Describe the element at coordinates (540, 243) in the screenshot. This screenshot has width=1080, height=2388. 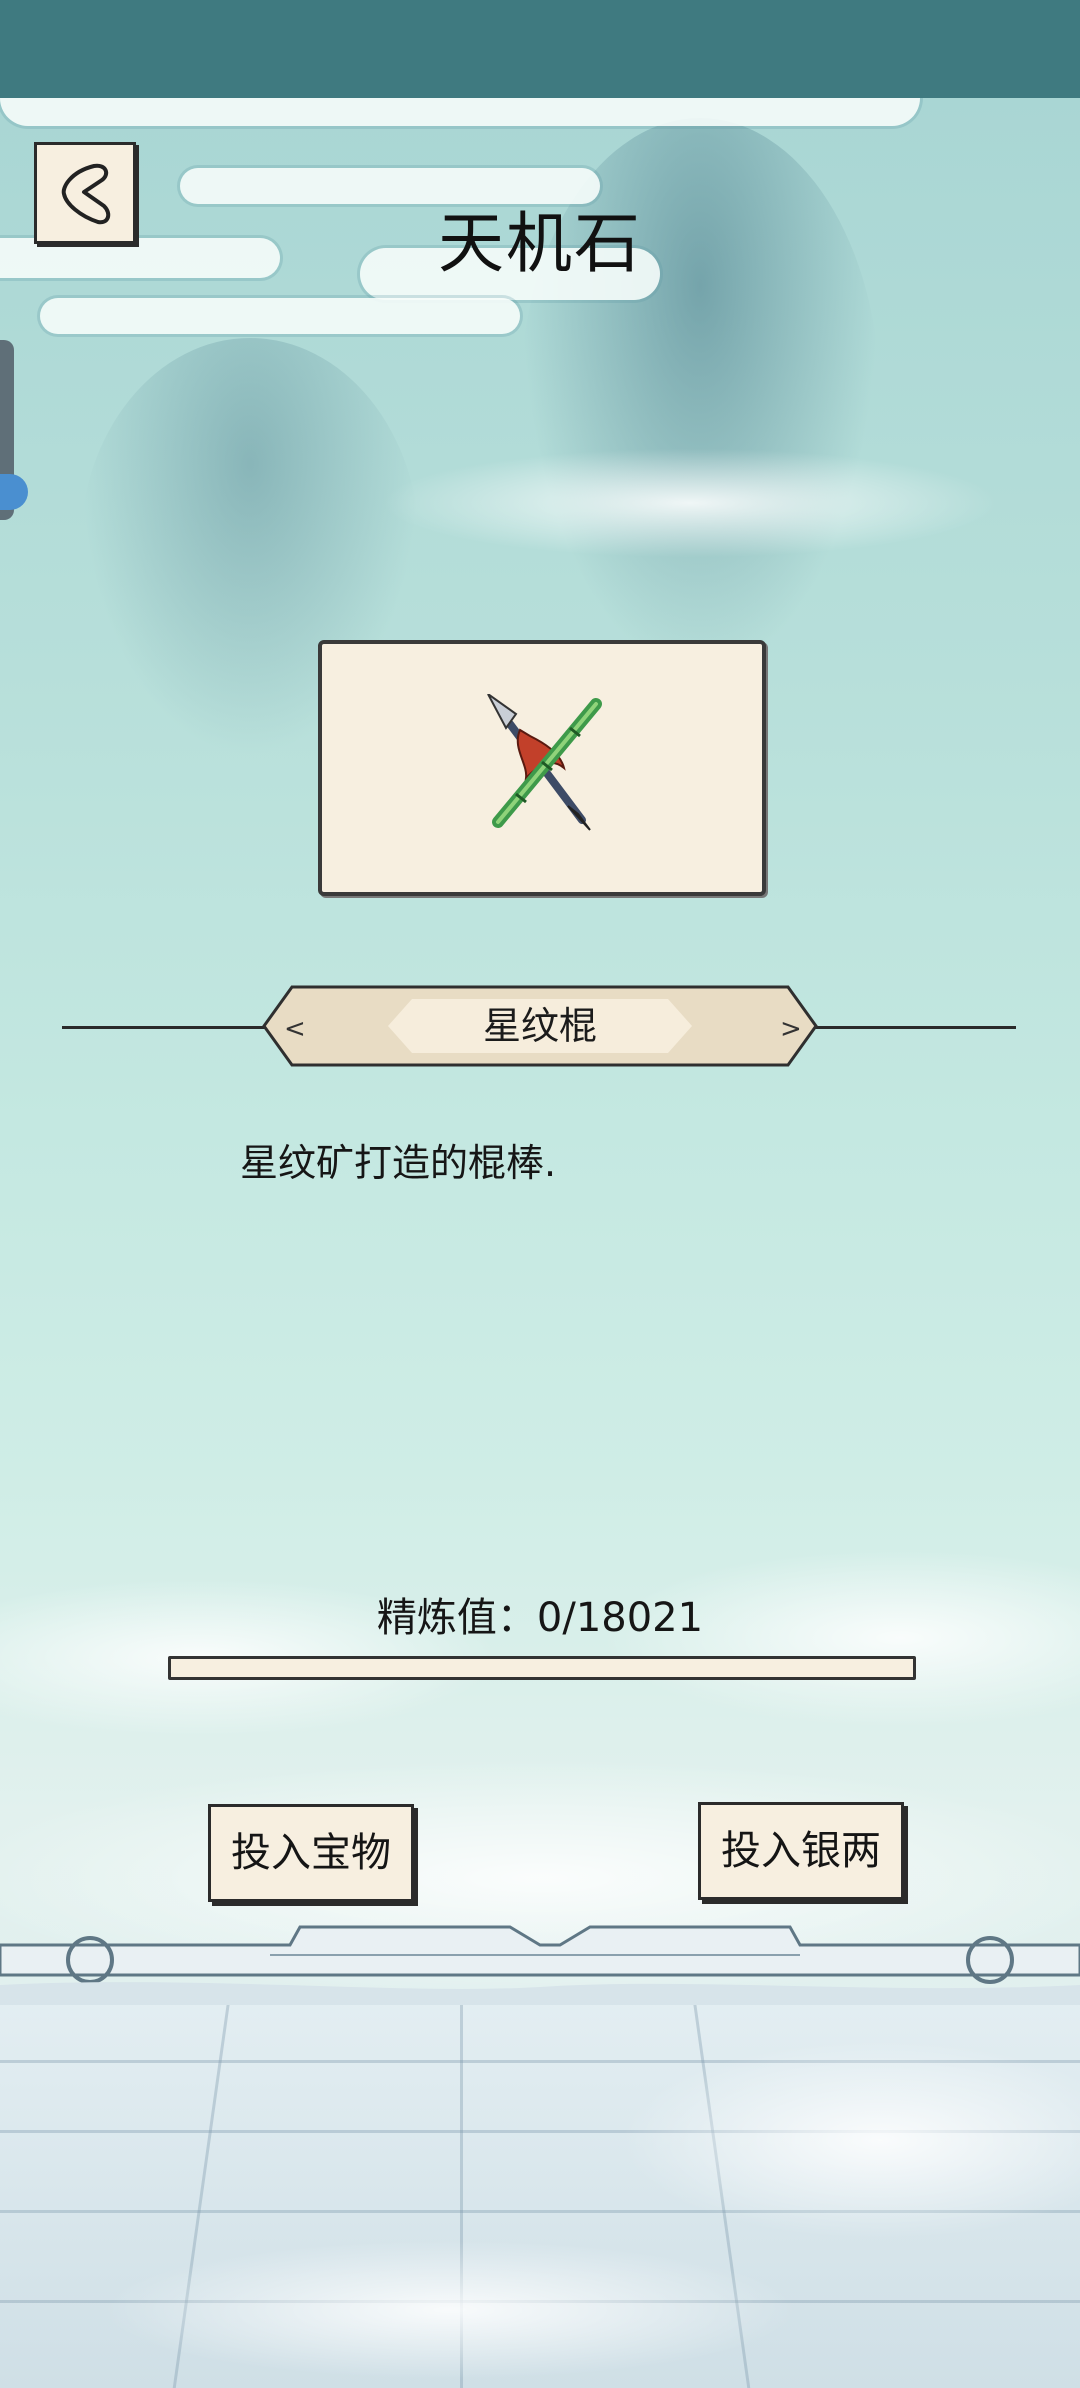
I see `page-title: 天机石` at that location.